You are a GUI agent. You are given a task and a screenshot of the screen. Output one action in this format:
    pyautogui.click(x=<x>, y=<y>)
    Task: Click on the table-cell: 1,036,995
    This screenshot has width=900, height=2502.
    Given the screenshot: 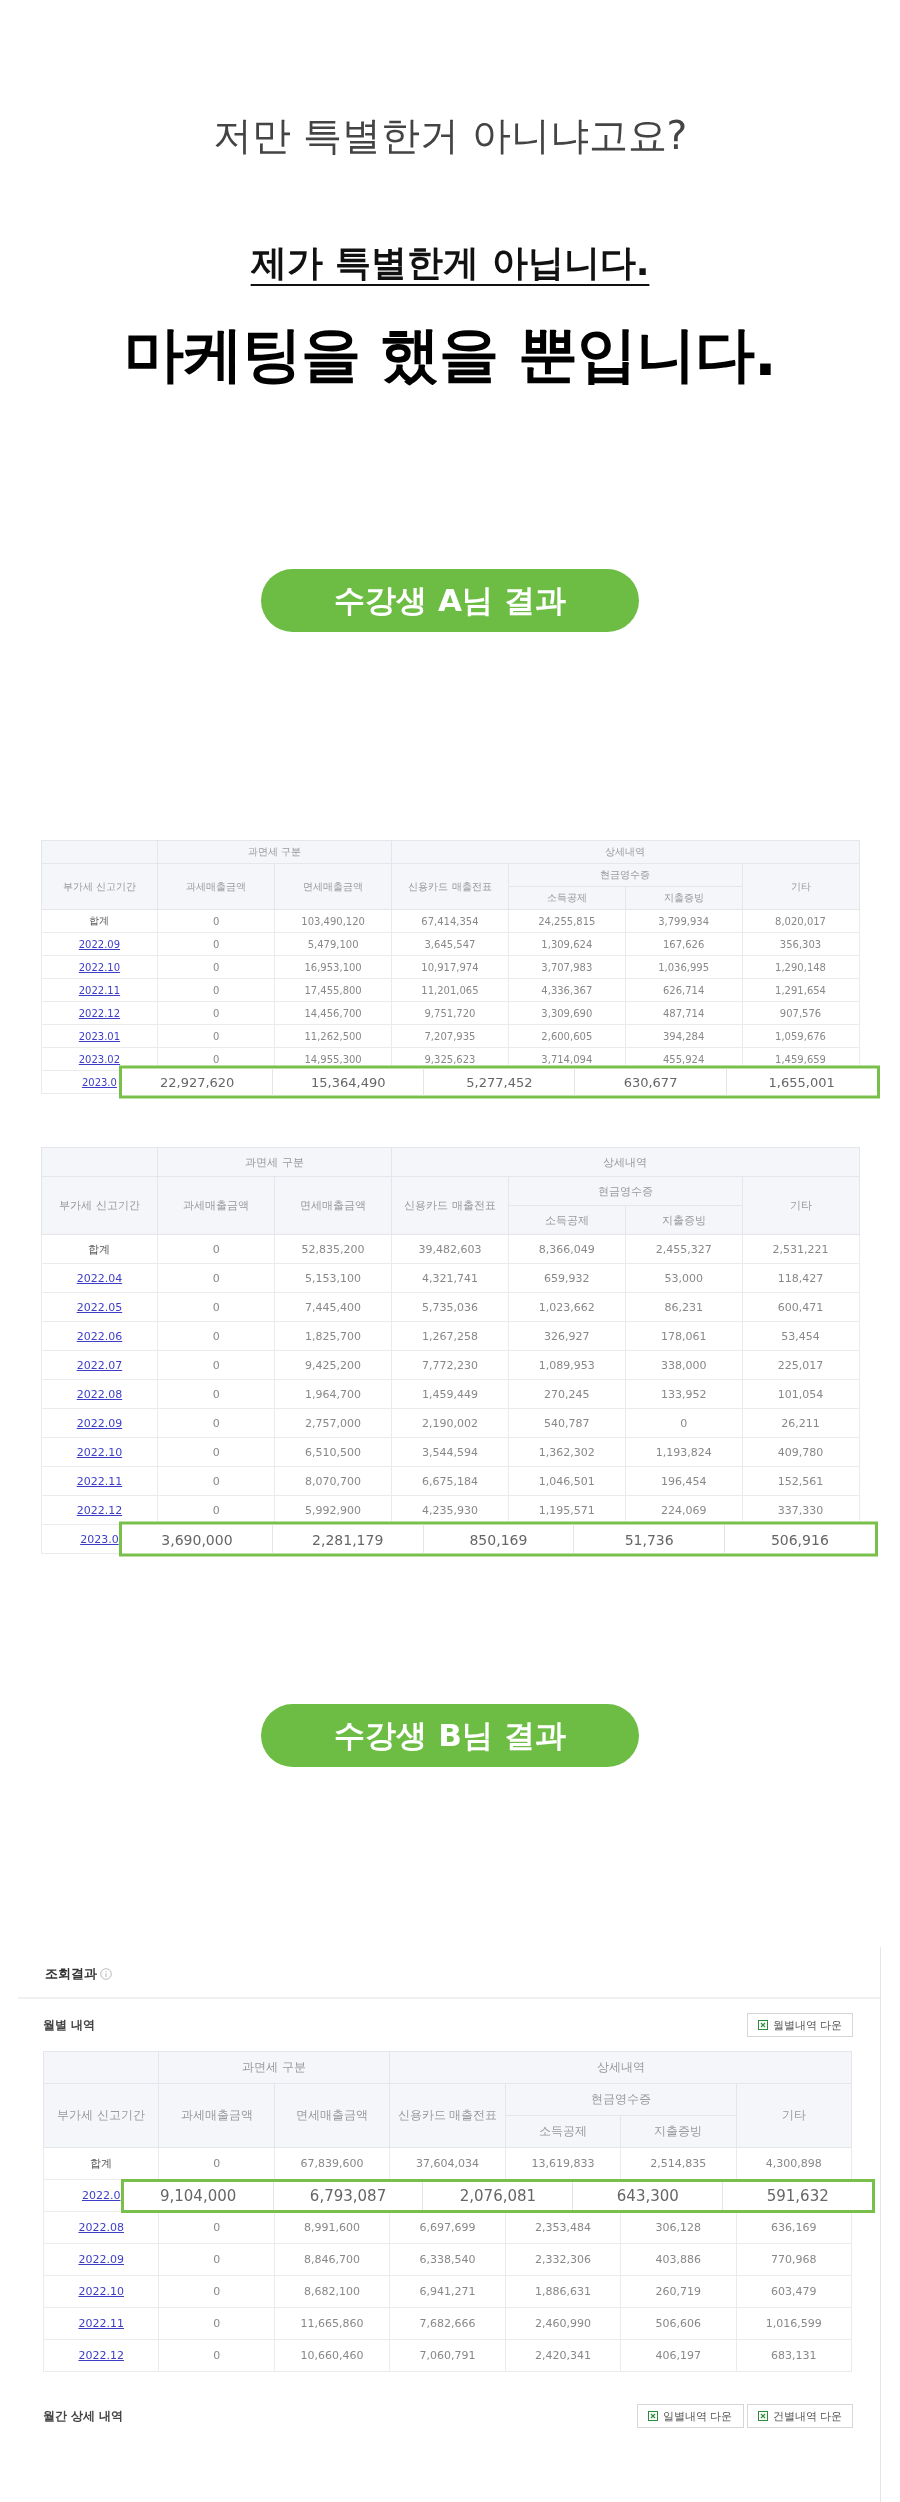 What is the action you would take?
    pyautogui.click(x=684, y=967)
    